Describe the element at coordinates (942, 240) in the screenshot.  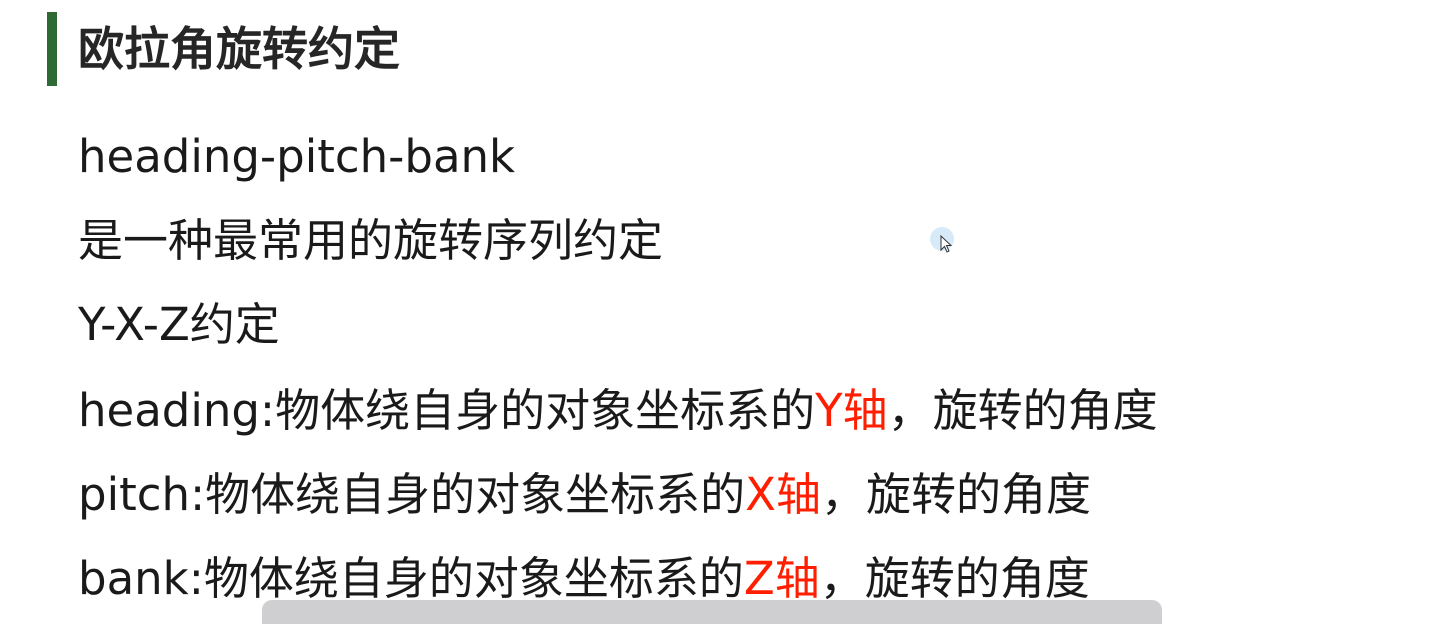
I see `mouse-pointer-icon` at that location.